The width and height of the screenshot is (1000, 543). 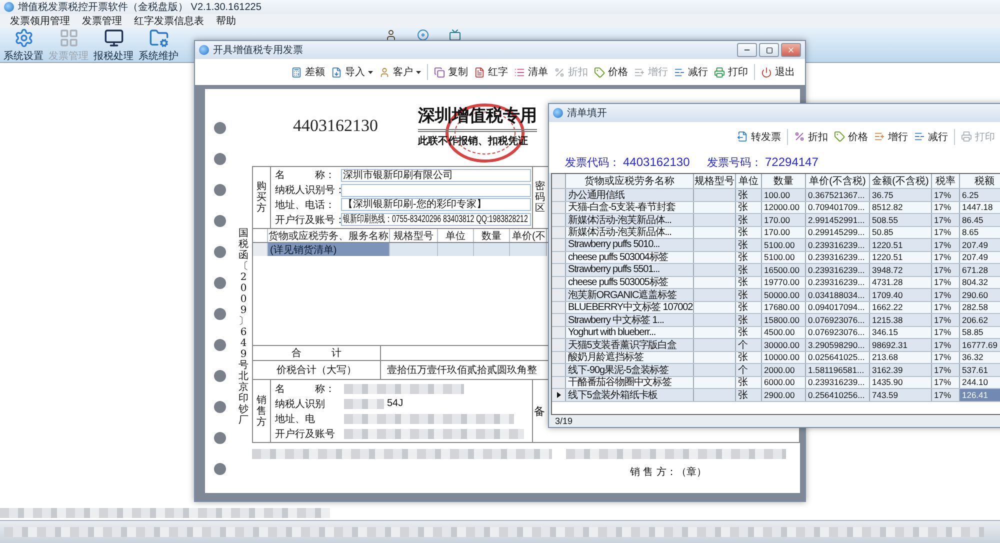 What do you see at coordinates (776, 295) in the screenshot?
I see `table-row: 泡芙新ORGANIC遮盖标签 张 50000.00 0.034188034... 1709.40 17% 290.60` at bounding box center [776, 295].